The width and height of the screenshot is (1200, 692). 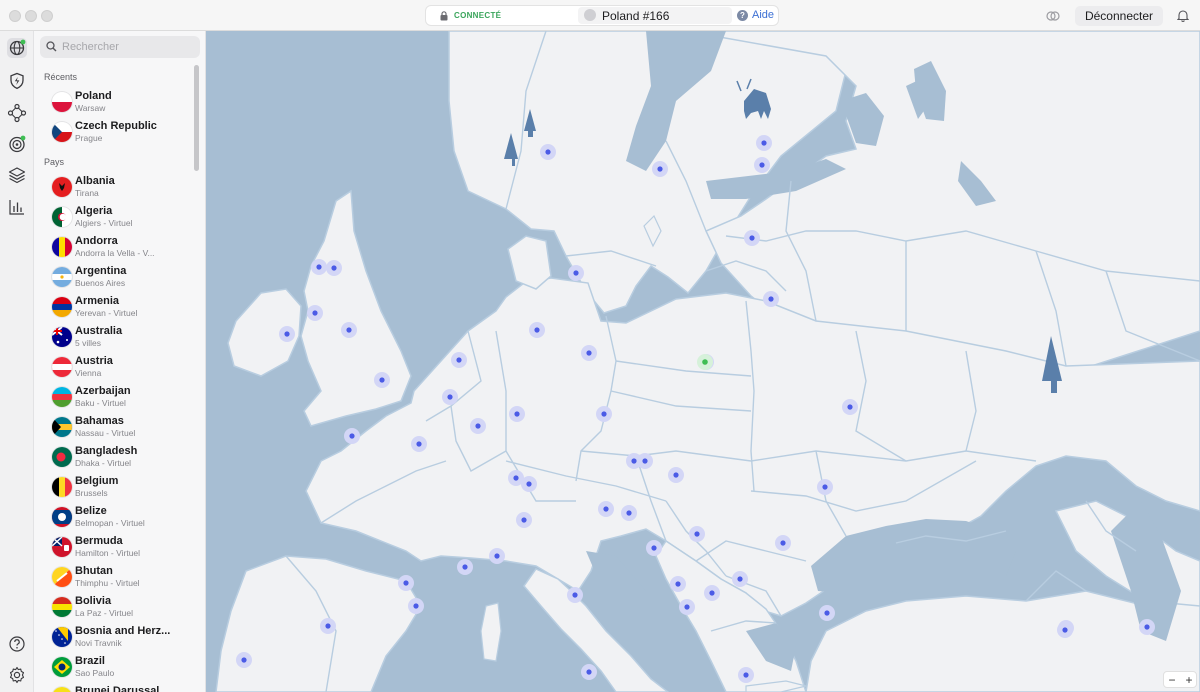 What do you see at coordinates (17, 113) in the screenshot?
I see `meshnet-icon` at bounding box center [17, 113].